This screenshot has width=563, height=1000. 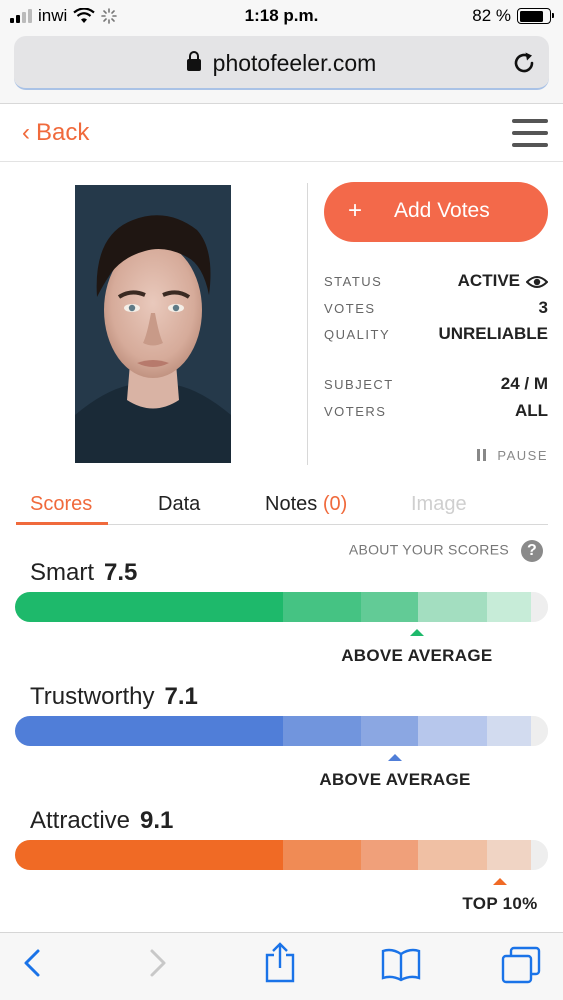 I want to click on active-tab-indicator, so click(x=62, y=523).